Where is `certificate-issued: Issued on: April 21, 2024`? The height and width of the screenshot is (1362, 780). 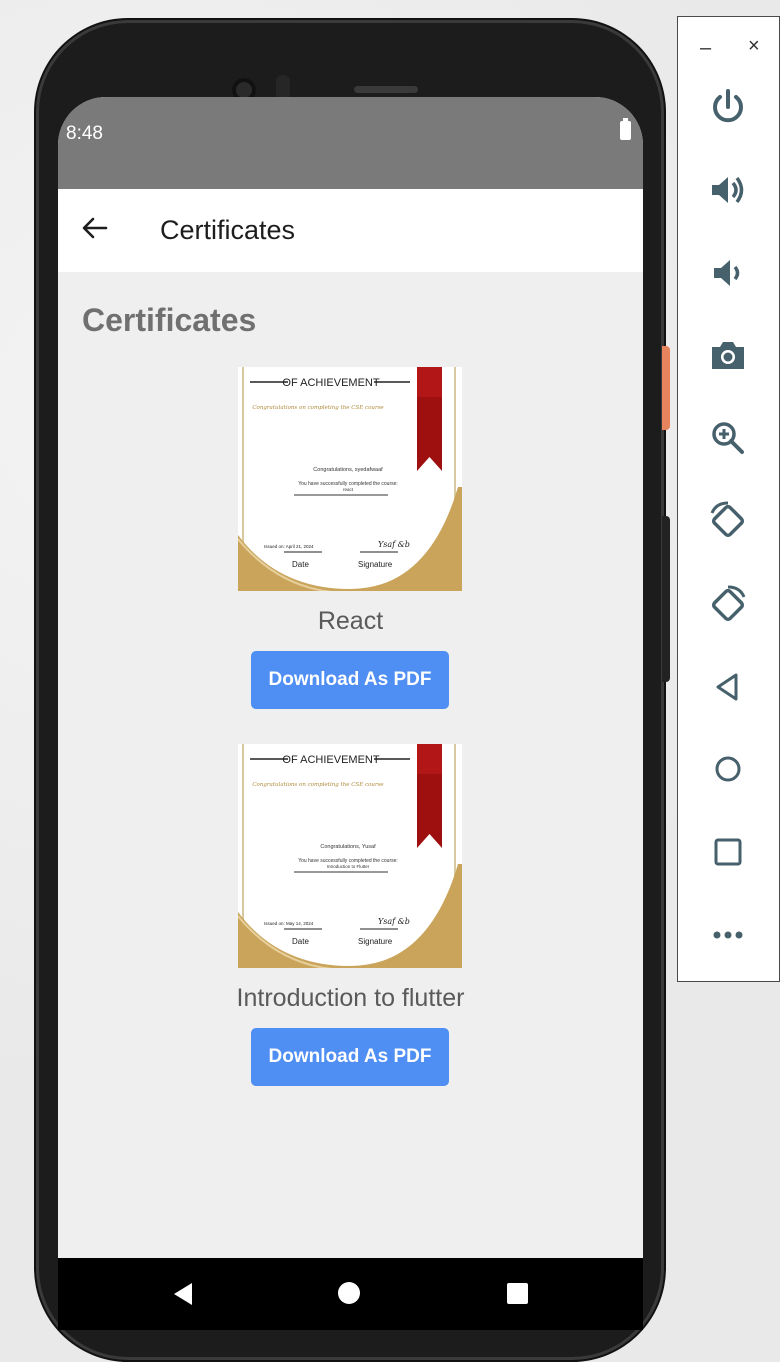
certificate-issued: Issued on: April 21, 2024 is located at coordinates (289, 546).